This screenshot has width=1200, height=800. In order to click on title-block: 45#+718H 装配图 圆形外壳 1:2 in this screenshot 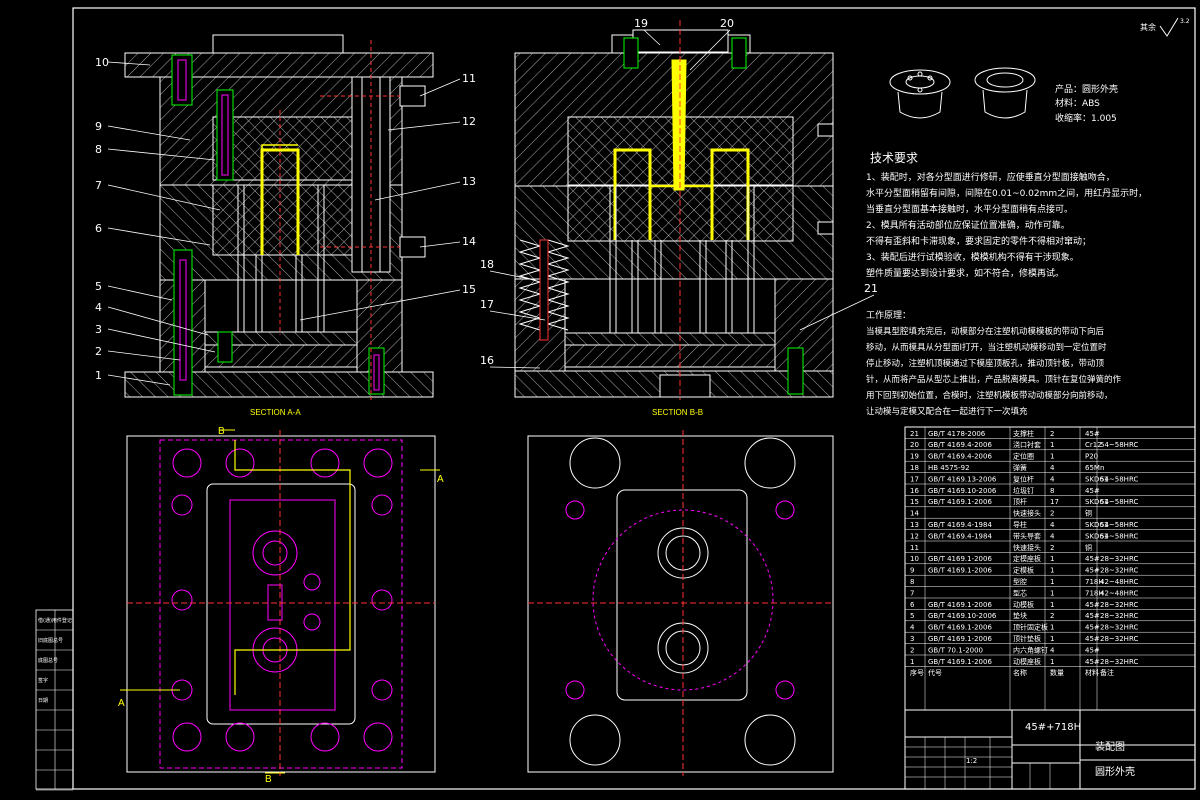, I will do `click(1050, 749)`.